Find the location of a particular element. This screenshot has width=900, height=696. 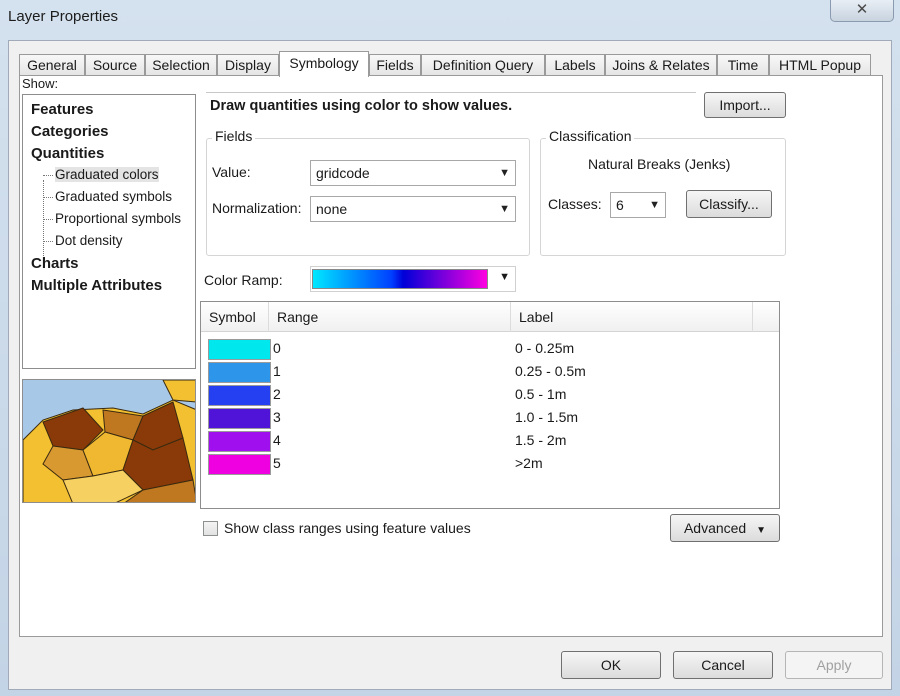

tab-symbology: Symbology is located at coordinates (324, 64).